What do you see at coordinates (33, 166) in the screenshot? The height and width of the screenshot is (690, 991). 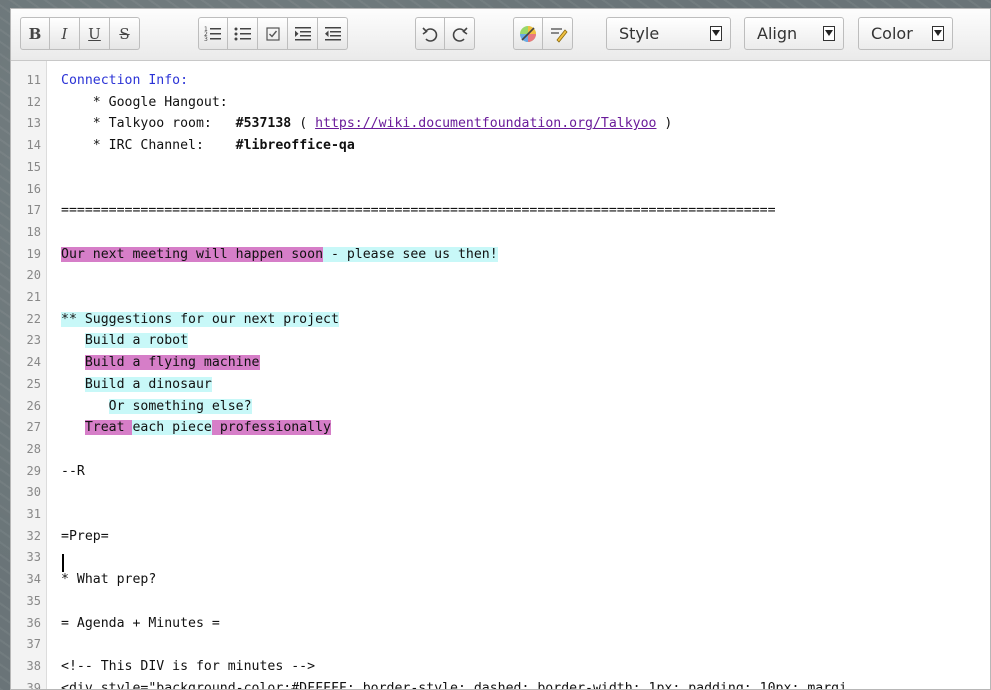 I see `line-number: 15` at bounding box center [33, 166].